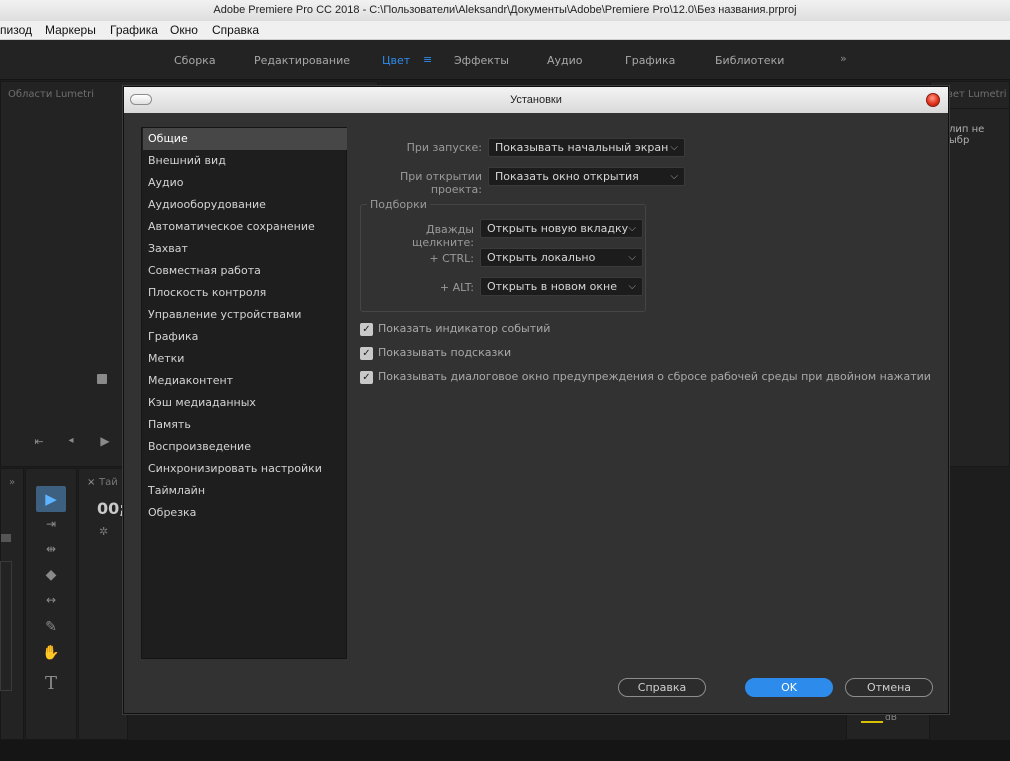  Describe the element at coordinates (396, 60) in the screenshot. I see `workspace-tab-color: Цвет` at that location.